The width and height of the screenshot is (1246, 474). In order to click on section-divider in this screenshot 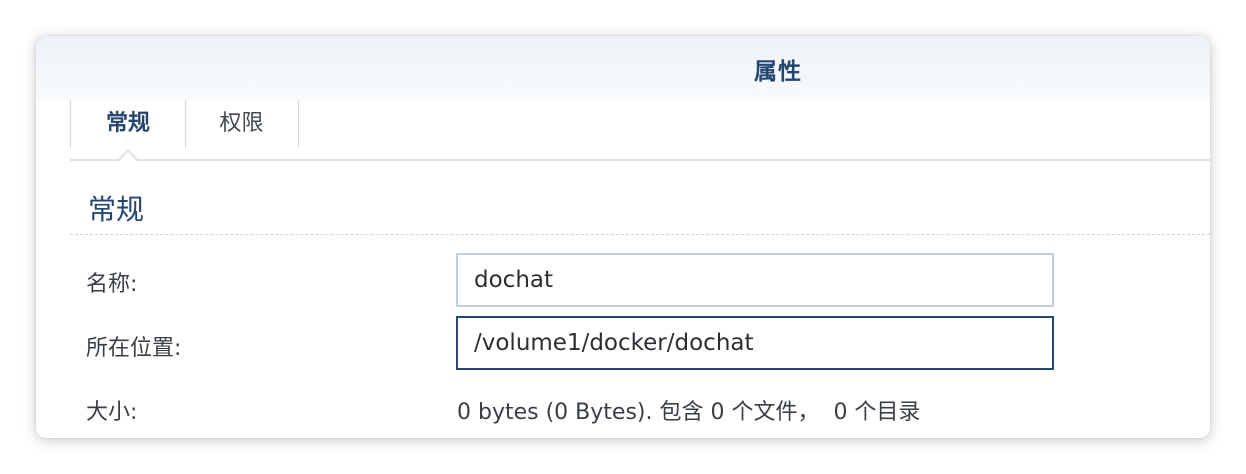, I will do `click(640, 234)`.